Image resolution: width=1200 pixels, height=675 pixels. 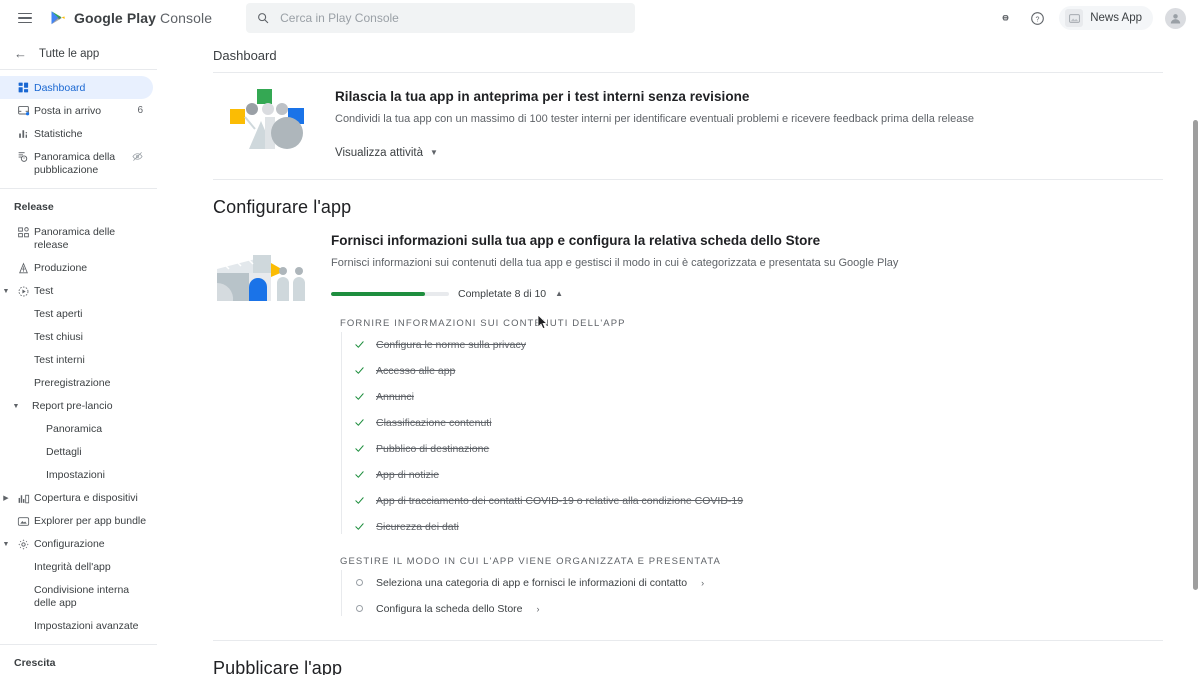 What do you see at coordinates (59, 360) in the screenshot?
I see `sidebar-item-label: Test interni` at bounding box center [59, 360].